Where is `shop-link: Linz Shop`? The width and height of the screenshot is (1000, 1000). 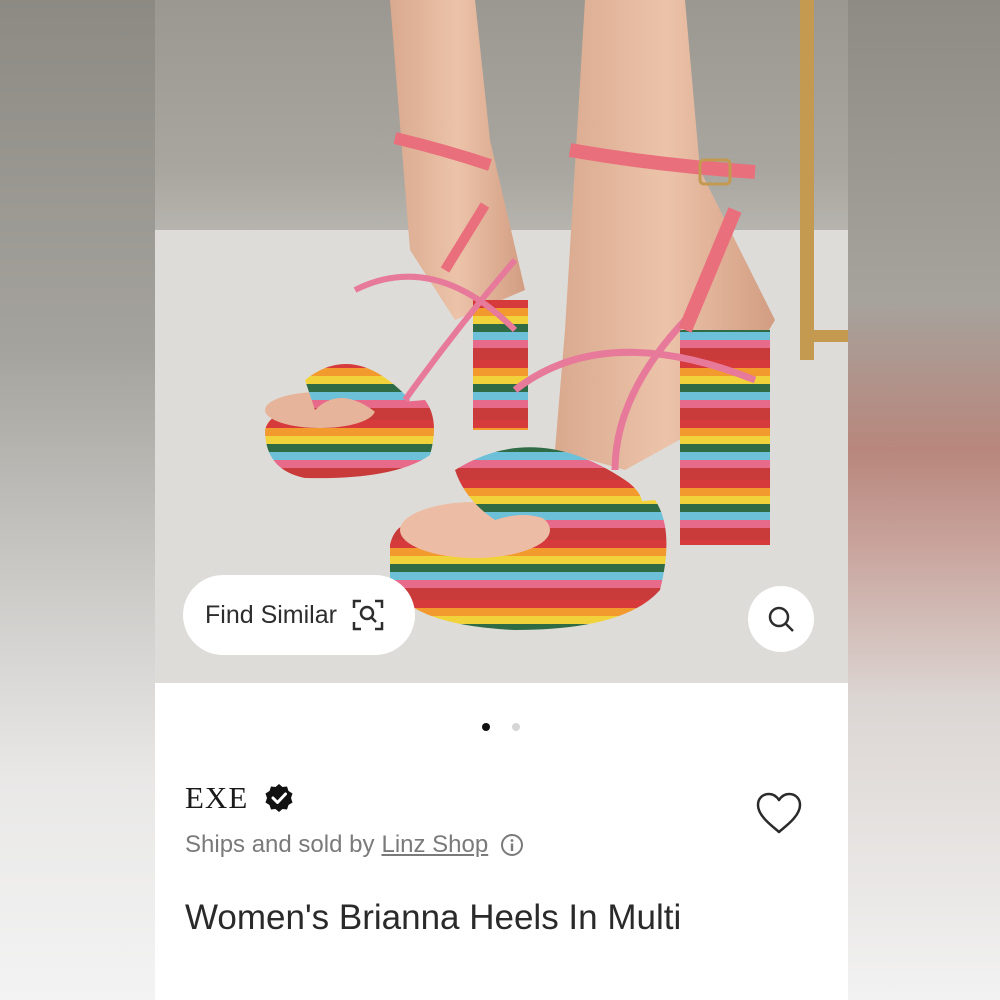 shop-link: Linz Shop is located at coordinates (434, 845).